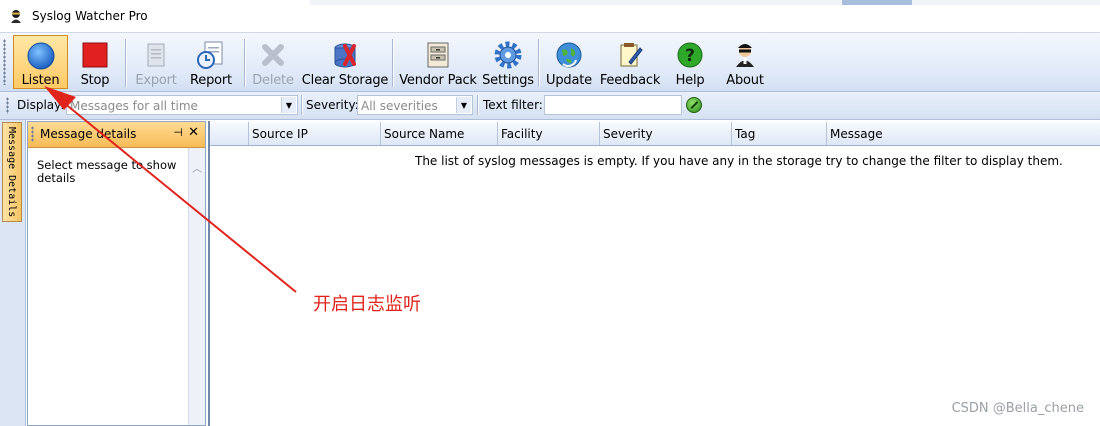 This screenshot has width=1100, height=426. I want to click on column-header-source-ip: Source IP, so click(314, 133).